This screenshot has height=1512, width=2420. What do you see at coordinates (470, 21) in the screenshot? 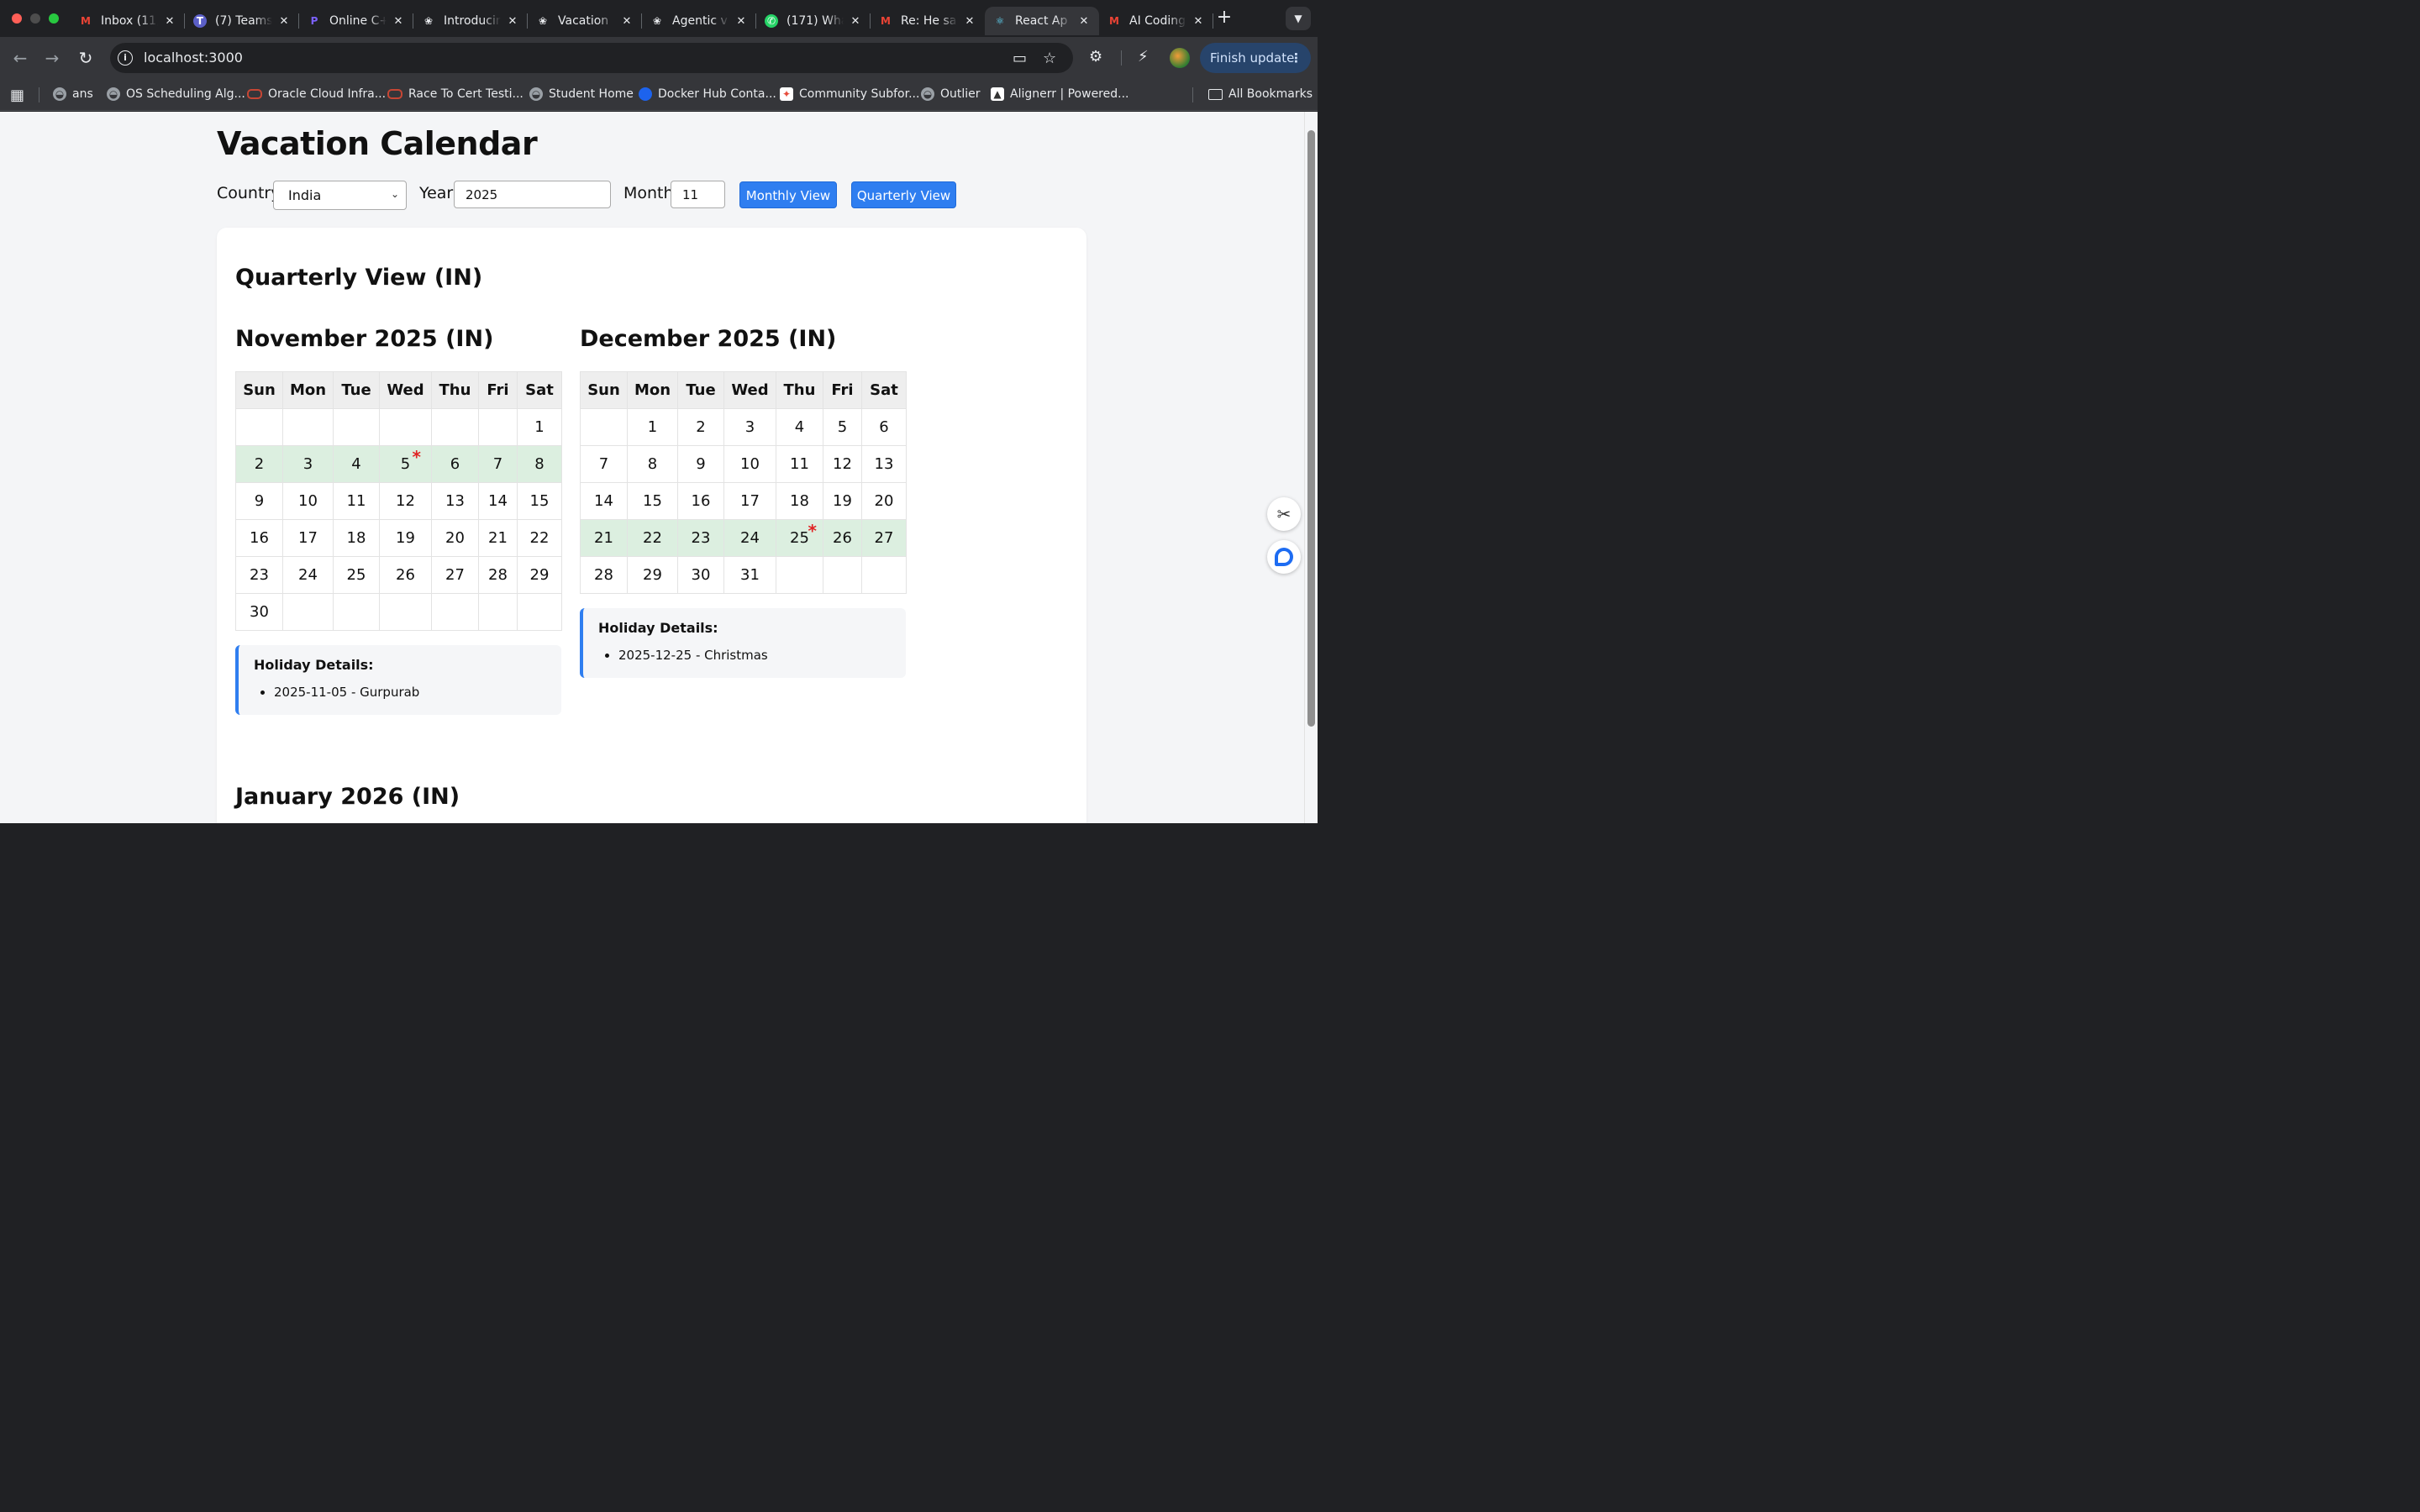
I see `browser-tab: ❀ Introducin ✕` at bounding box center [470, 21].